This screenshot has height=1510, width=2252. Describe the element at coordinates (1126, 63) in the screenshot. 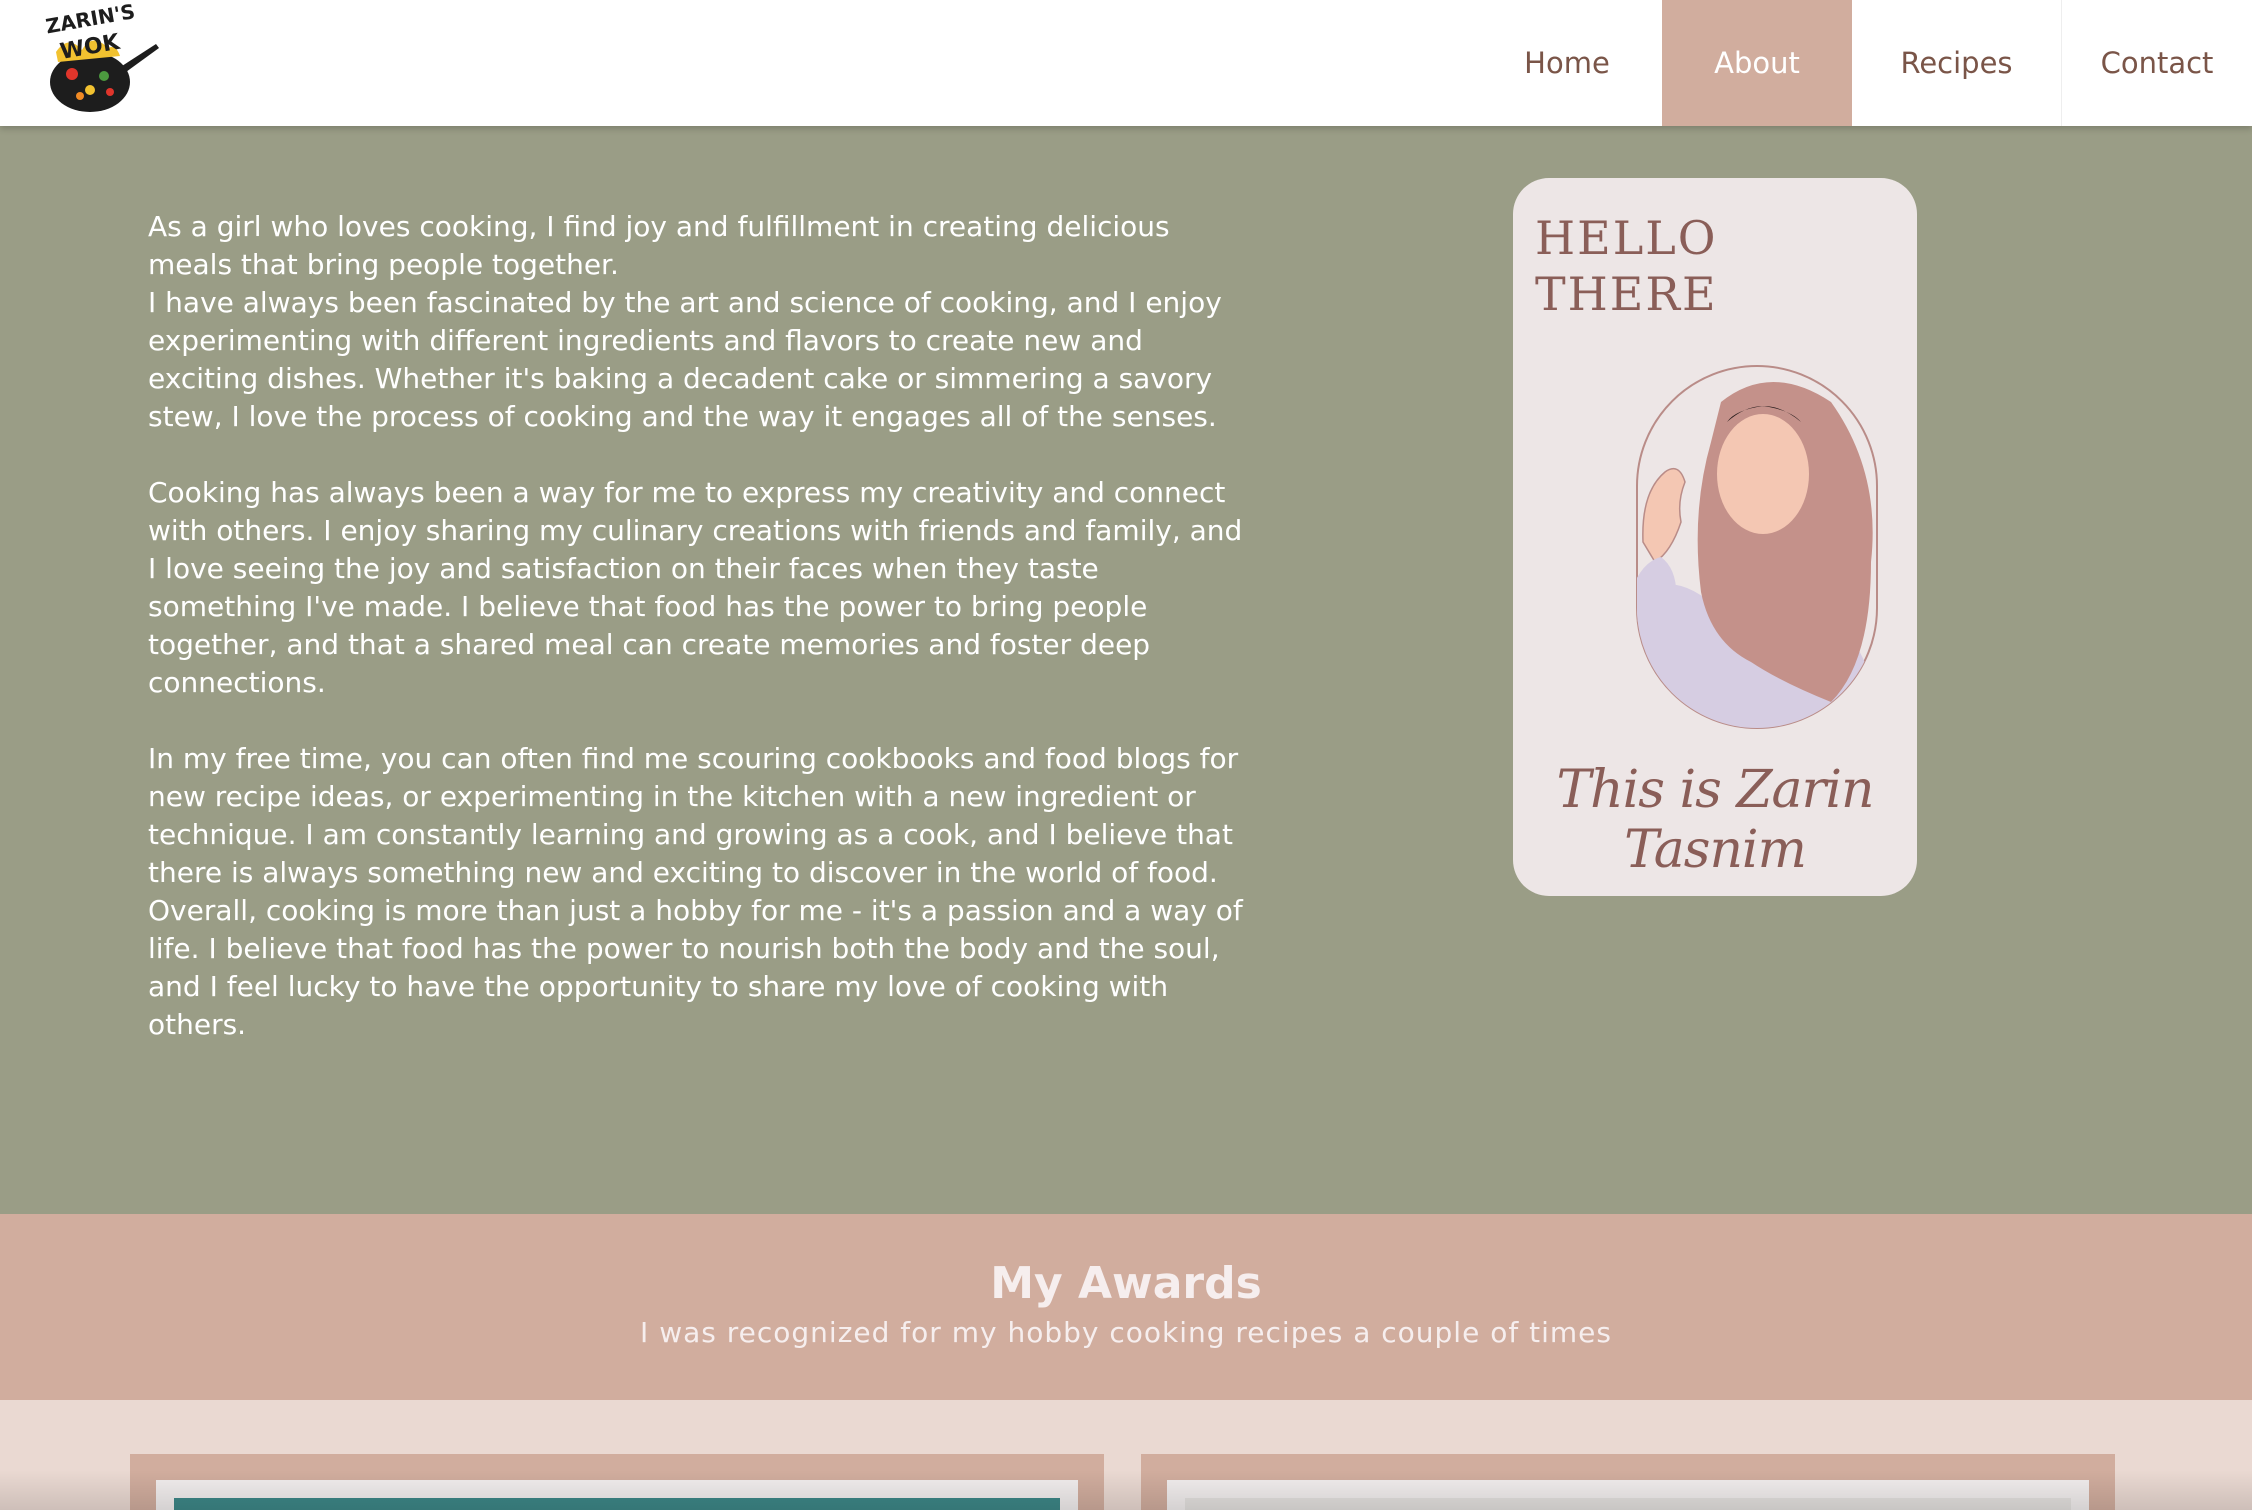

I see `site-header: ZARIN'S WOK Home About Recipes Contact` at that location.